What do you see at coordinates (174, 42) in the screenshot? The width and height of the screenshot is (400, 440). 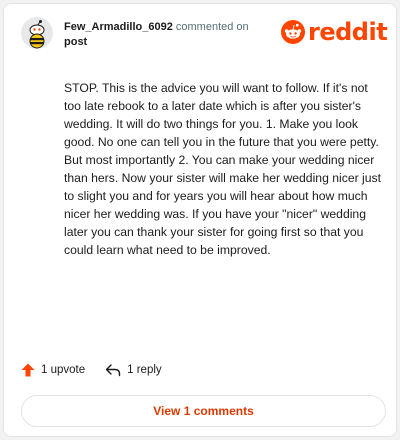 I see `post-link: post` at bounding box center [174, 42].